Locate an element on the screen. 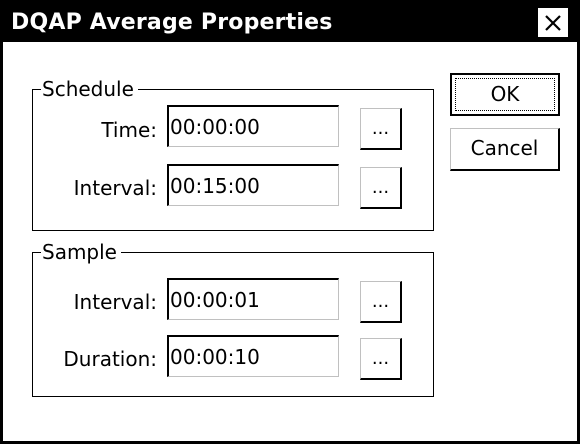 This screenshot has height=444, width=580. ok-button: OK is located at coordinates (505, 94).